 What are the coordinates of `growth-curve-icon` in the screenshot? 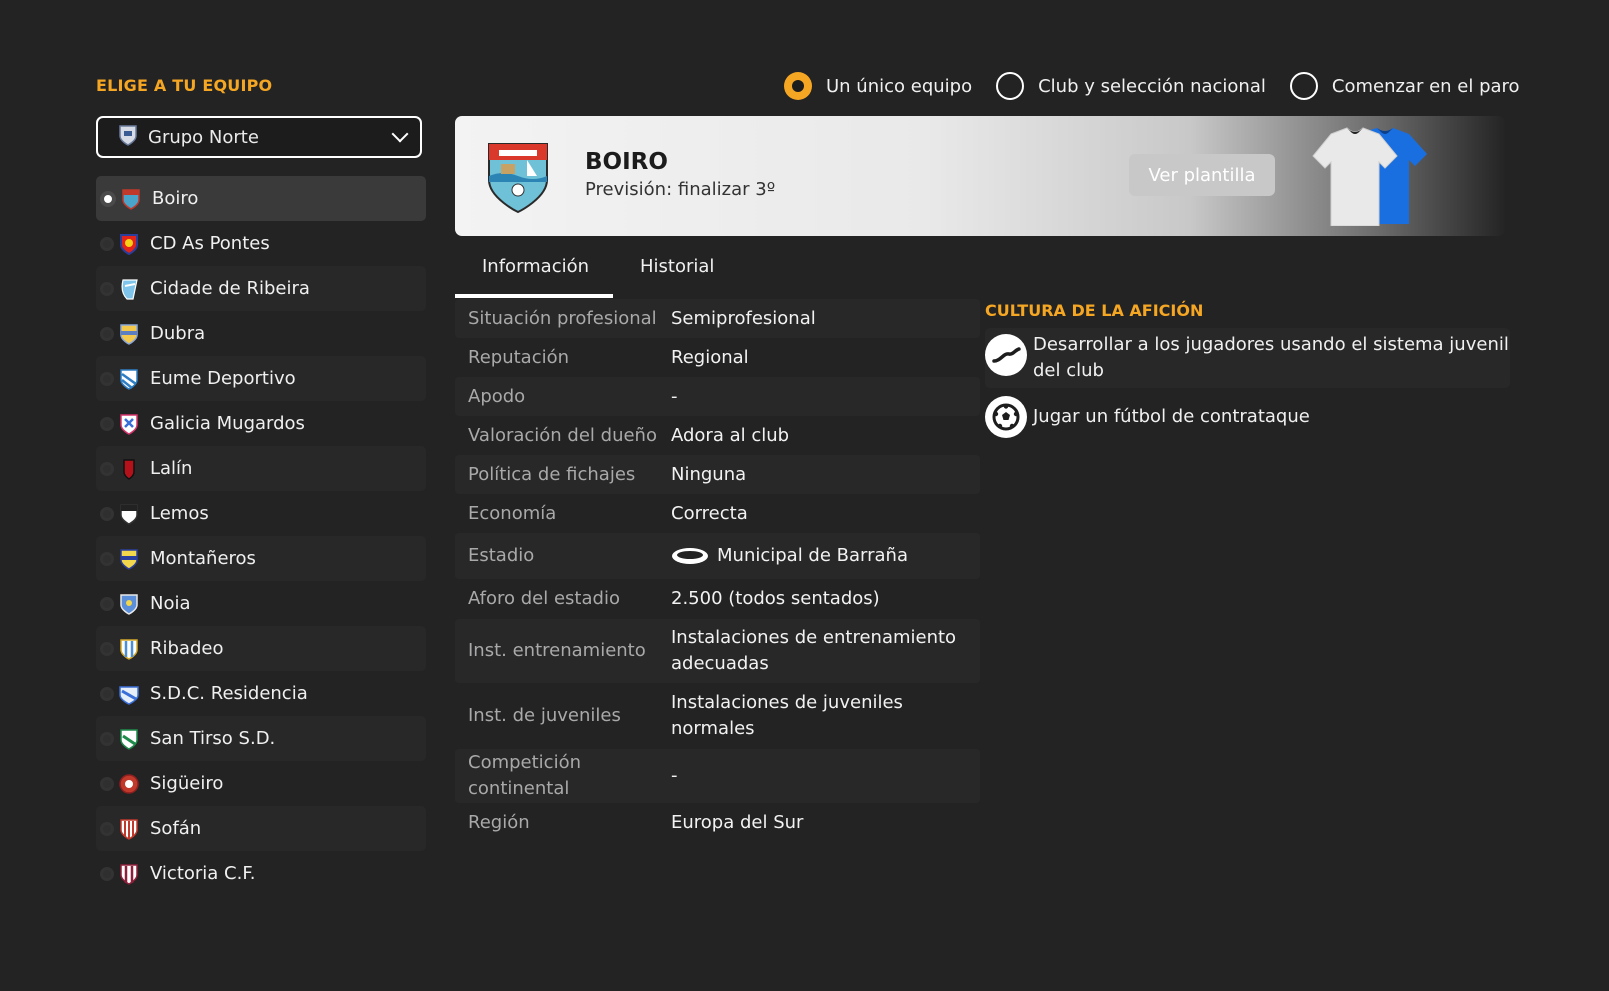 It's located at (1006, 355).